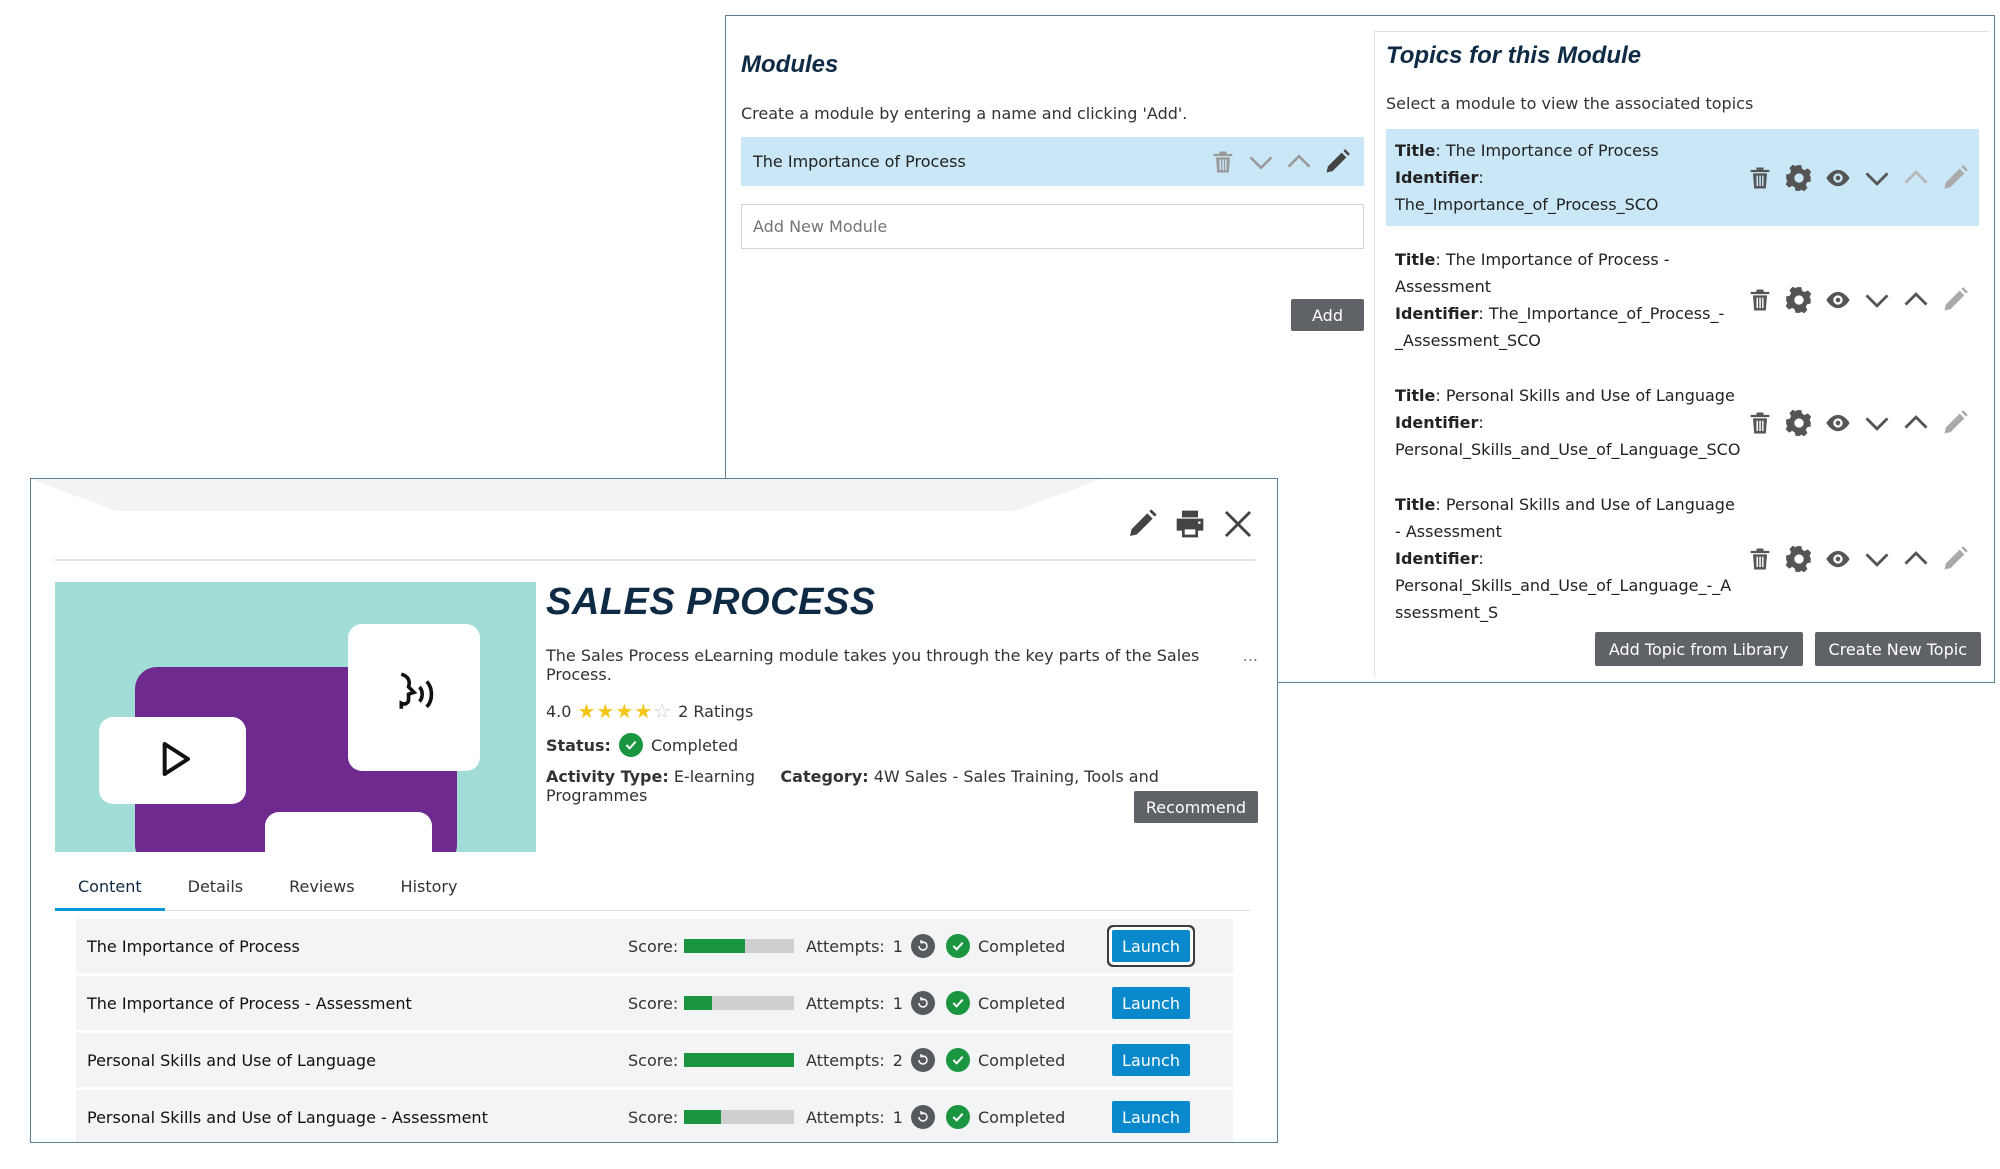  What do you see at coordinates (714, 776) in the screenshot?
I see `activity-type-value: E-learning` at bounding box center [714, 776].